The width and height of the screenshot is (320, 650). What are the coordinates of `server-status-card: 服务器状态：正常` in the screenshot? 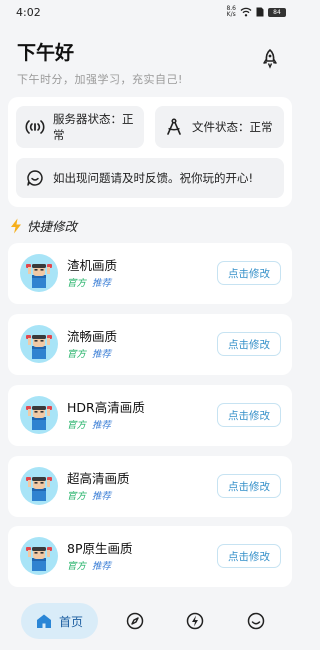 It's located at (80, 127).